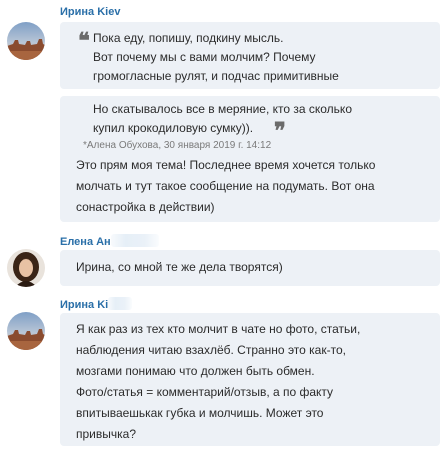 The image size is (447, 450). Describe the element at coordinates (106, 434) in the screenshot. I see `message-line: привычка?` at that location.